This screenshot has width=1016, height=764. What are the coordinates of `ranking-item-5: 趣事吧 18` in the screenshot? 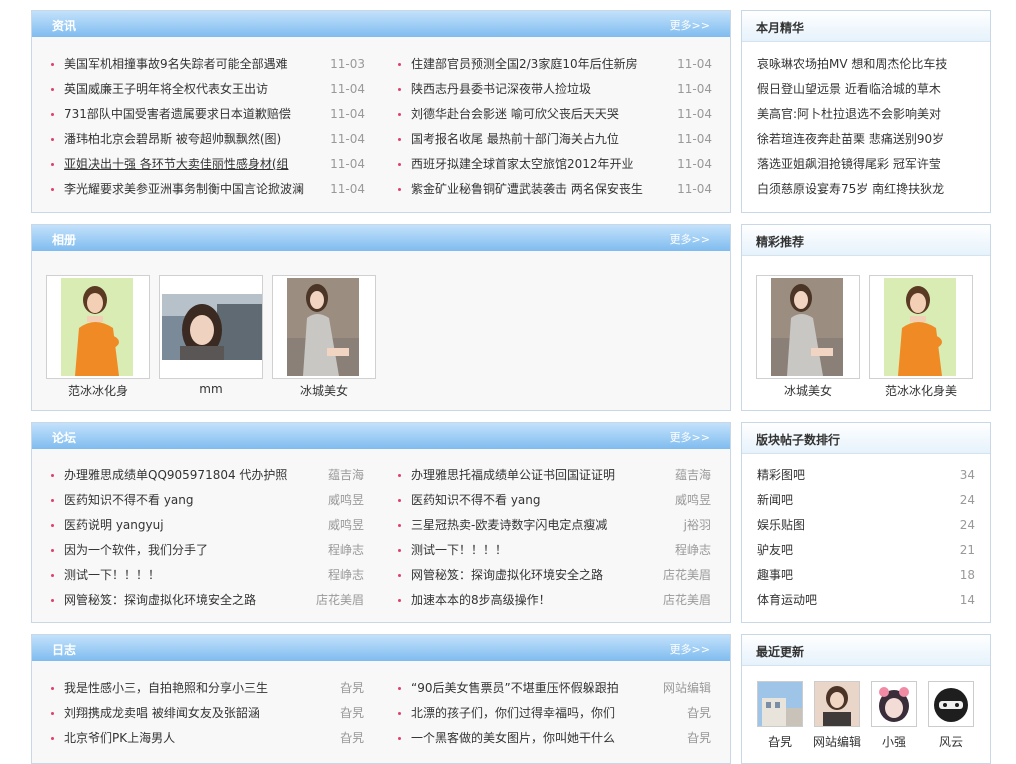 It's located at (866, 575).